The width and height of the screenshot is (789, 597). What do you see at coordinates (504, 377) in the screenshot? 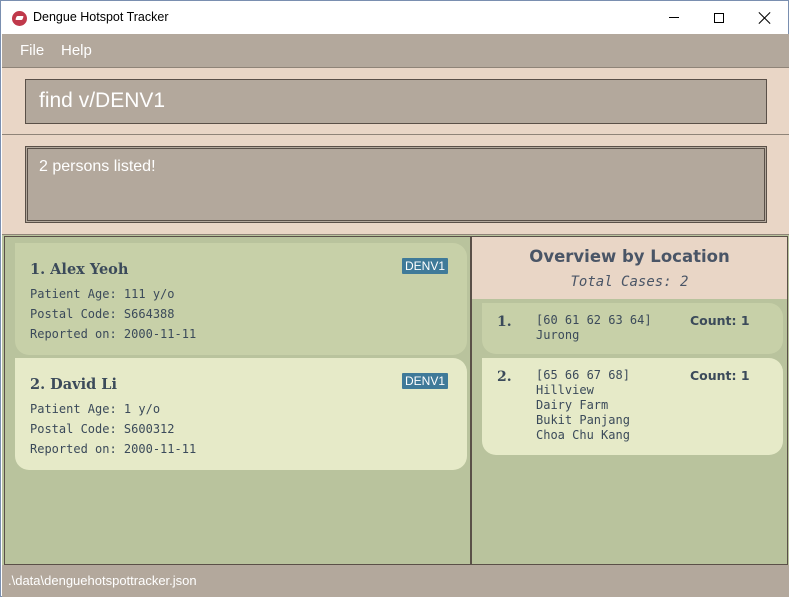
I see `location-index: 2.` at bounding box center [504, 377].